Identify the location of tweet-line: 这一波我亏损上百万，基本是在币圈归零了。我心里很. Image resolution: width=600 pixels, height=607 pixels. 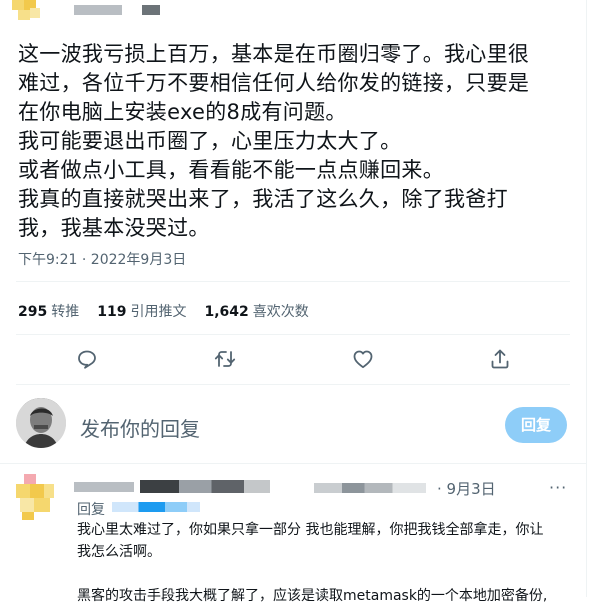
(274, 54).